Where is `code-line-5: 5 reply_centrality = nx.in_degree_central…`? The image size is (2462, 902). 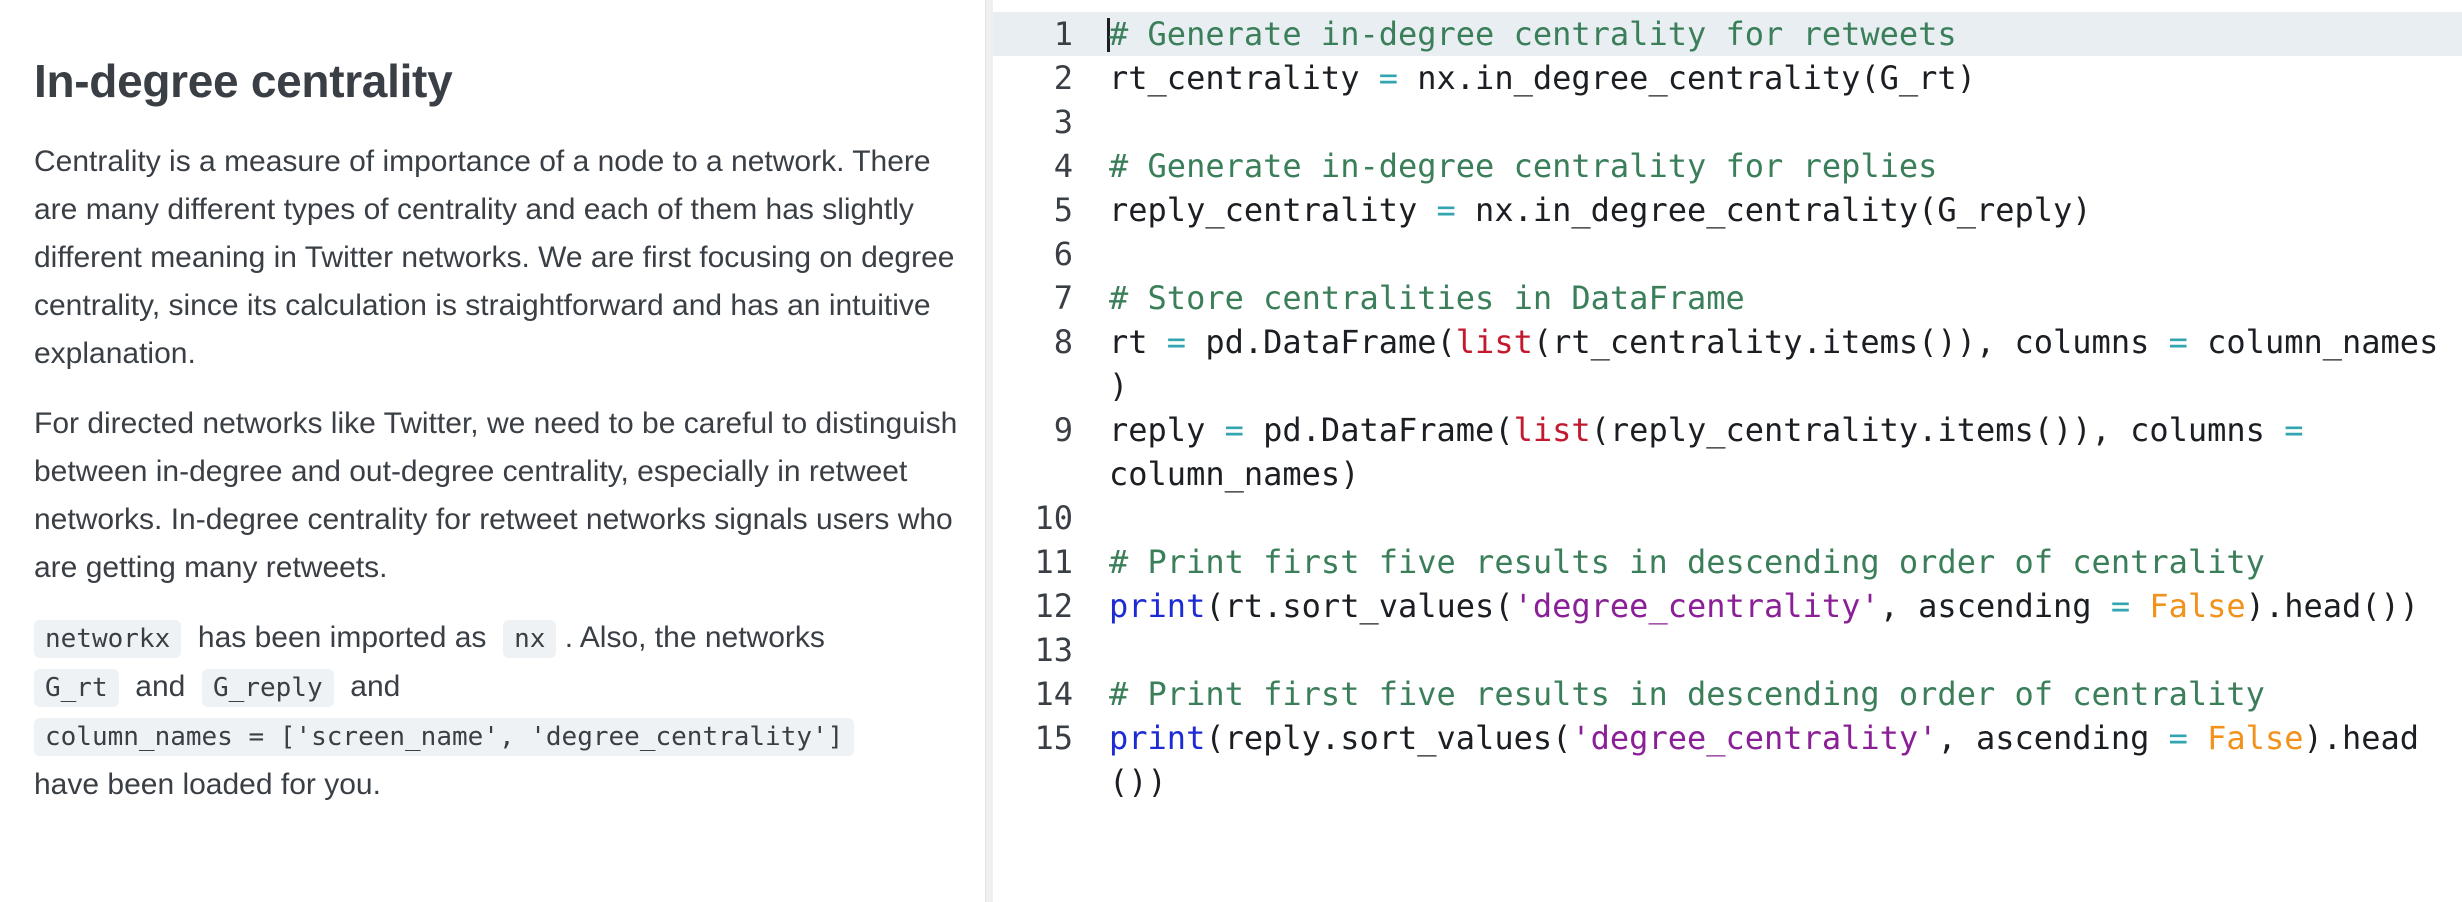
code-line-5: 5 reply_centrality = nx.in_degree_central… is located at coordinates (1727, 210).